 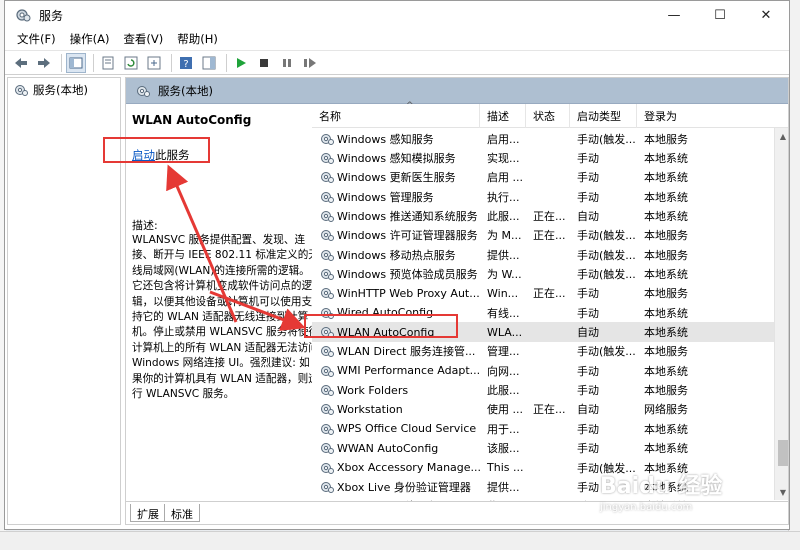 I want to click on cell-name: Windows 移动热点服务, so click(x=396, y=255).